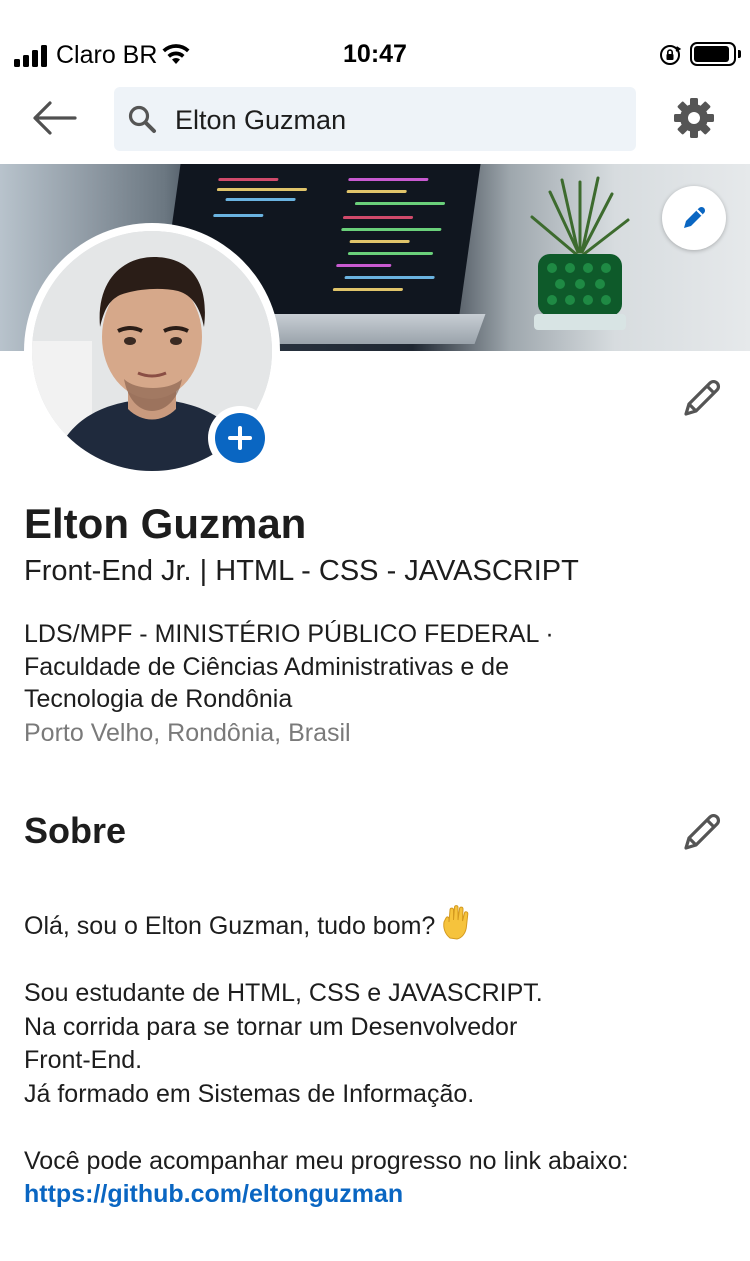  I want to click on pencil-icon, so click(695, 217).